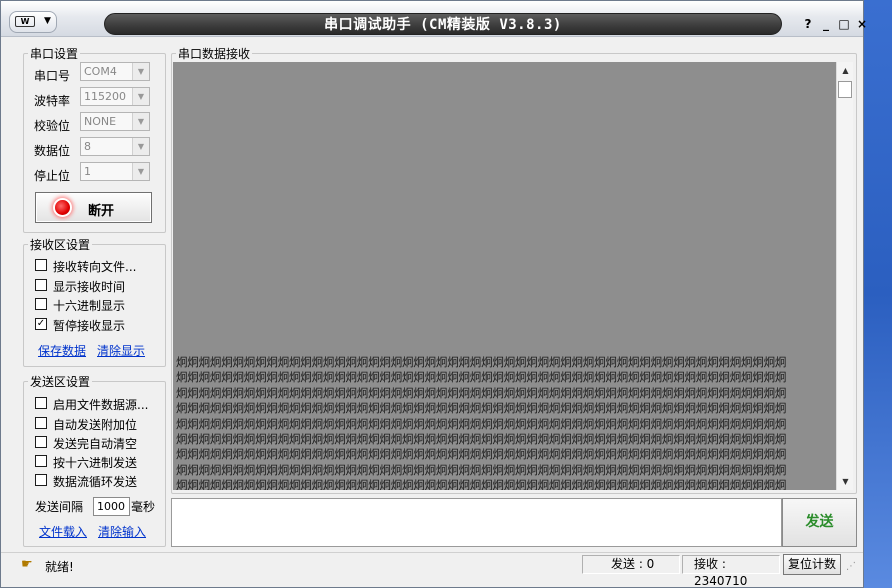 The image size is (892, 588). I want to click on databits-value: 8, so click(87, 146).